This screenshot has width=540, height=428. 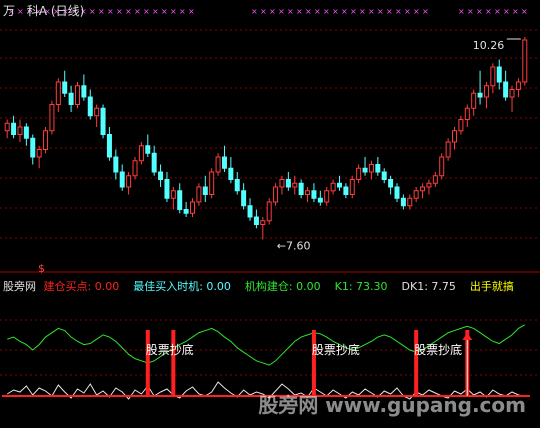 I want to click on cross-marker-44: ×, so click(x=407, y=11).